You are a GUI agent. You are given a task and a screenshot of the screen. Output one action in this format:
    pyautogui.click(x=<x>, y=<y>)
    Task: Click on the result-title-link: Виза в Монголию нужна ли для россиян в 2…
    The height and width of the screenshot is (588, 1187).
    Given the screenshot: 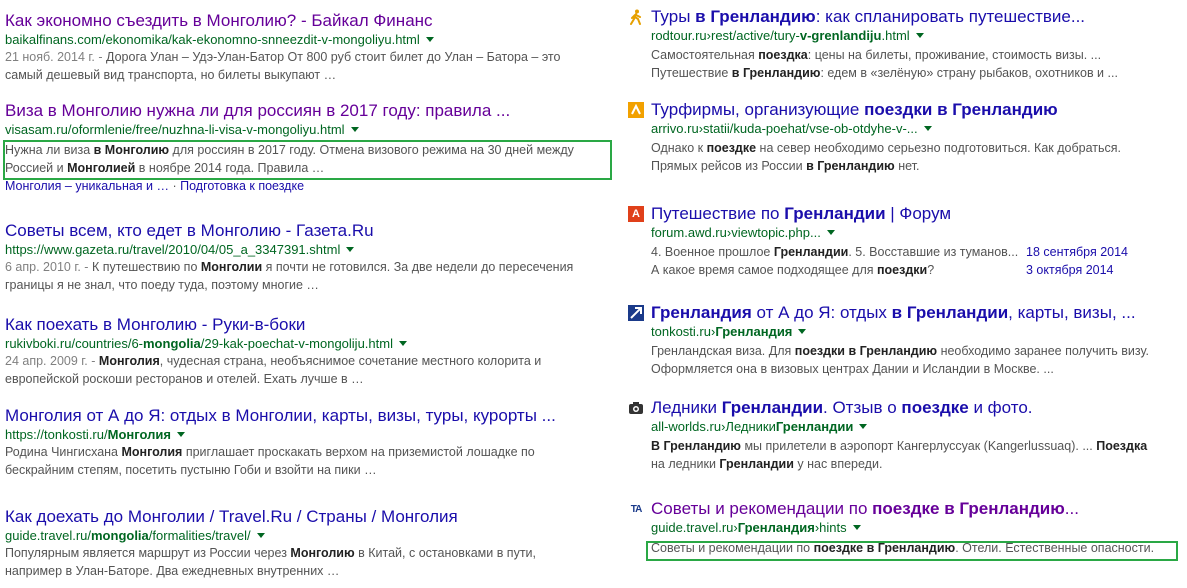 What is the action you would take?
    pyautogui.click(x=310, y=111)
    